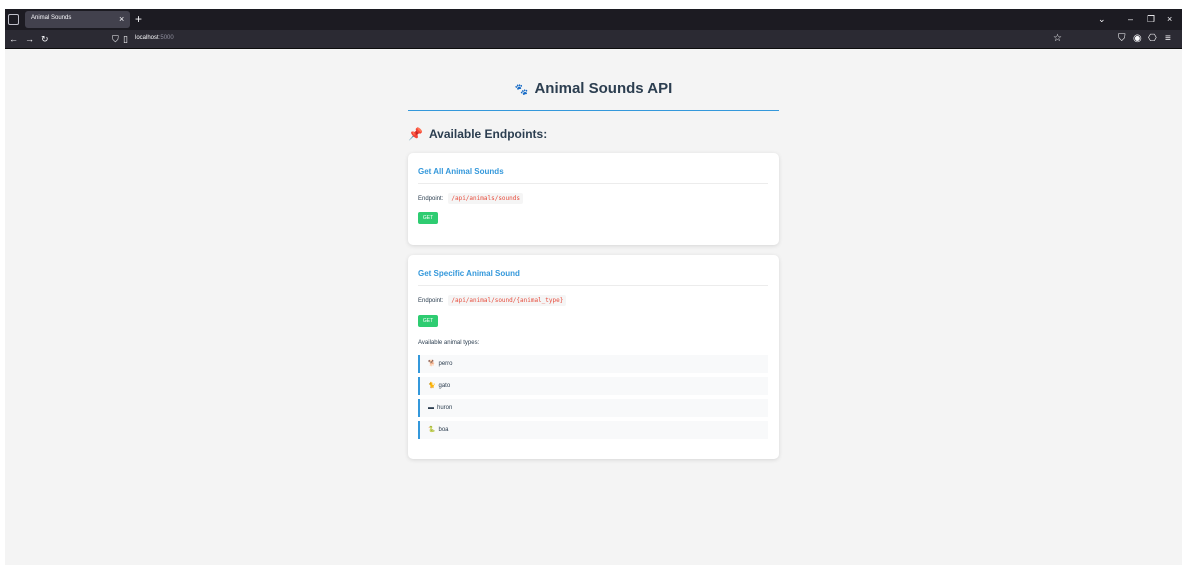  I want to click on endpoint-path: /api/animals/sounds, so click(485, 198).